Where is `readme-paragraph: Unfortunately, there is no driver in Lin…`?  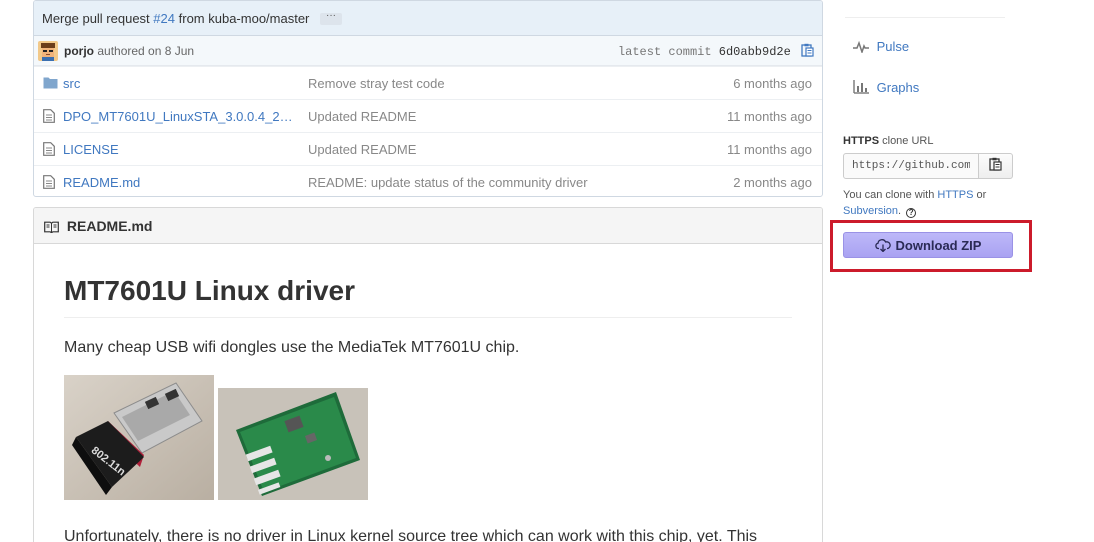 readme-paragraph: Unfortunately, there is no driver in Lin… is located at coordinates (411, 535).